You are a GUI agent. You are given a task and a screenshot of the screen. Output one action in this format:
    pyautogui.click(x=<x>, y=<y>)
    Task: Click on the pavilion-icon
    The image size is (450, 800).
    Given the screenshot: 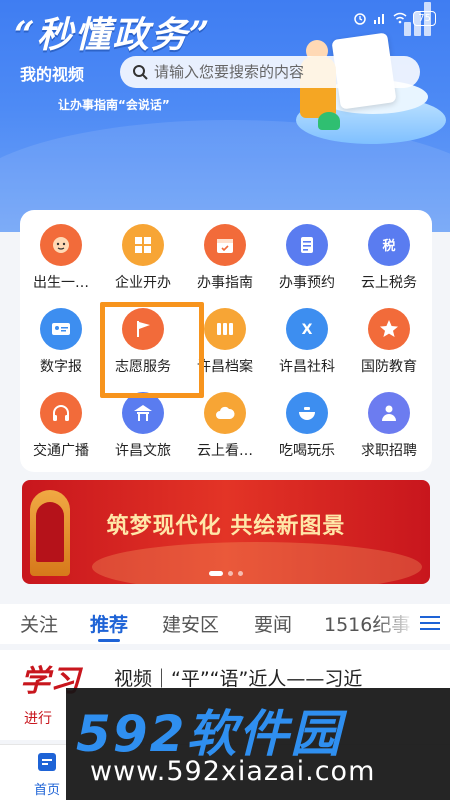 What is the action you would take?
    pyautogui.click(x=143, y=413)
    